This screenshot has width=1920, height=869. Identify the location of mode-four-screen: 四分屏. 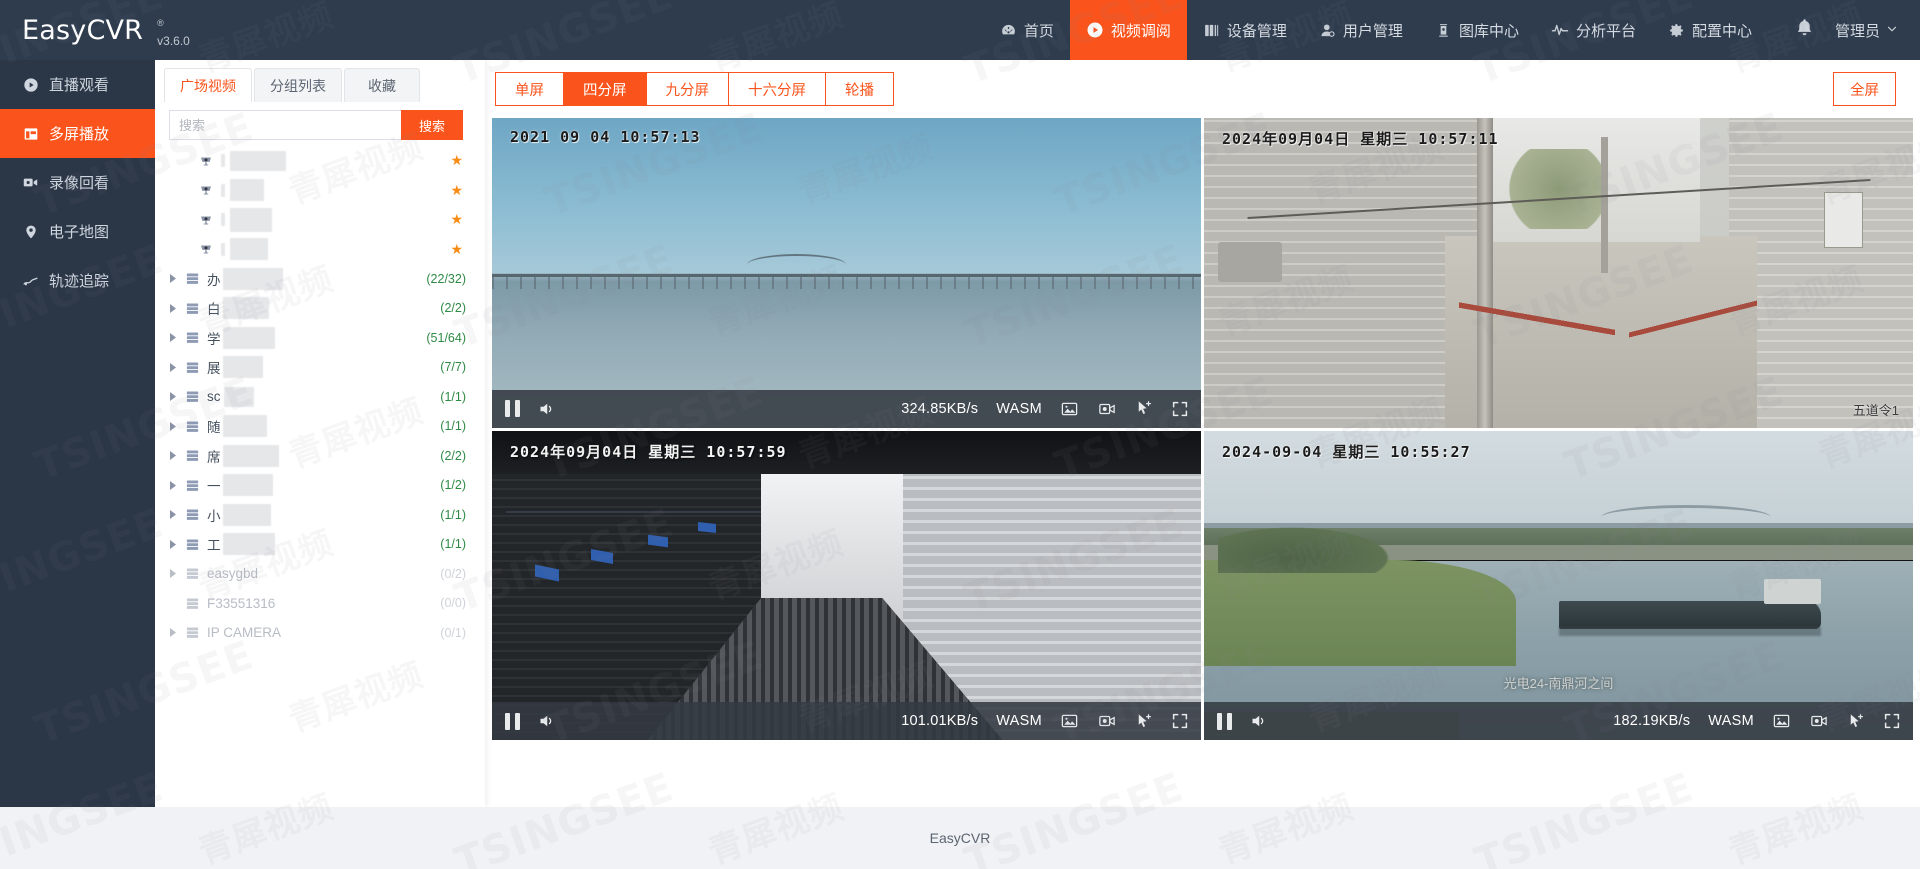
(604, 89).